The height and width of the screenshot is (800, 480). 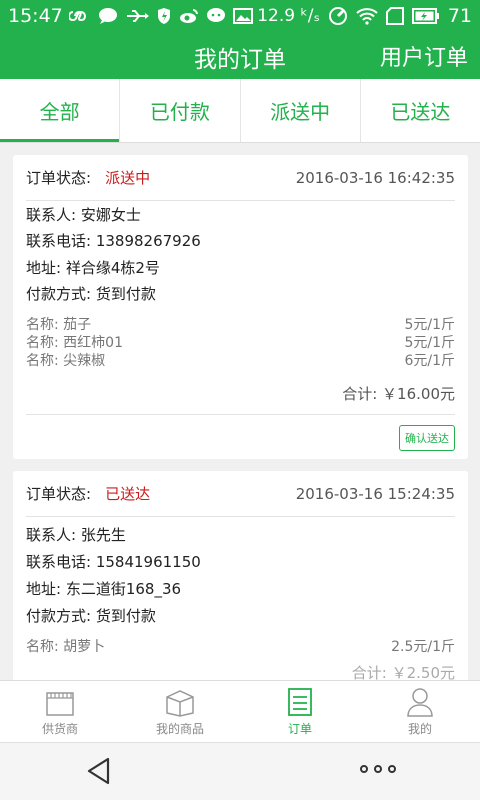 I want to click on back-button, so click(x=99, y=773).